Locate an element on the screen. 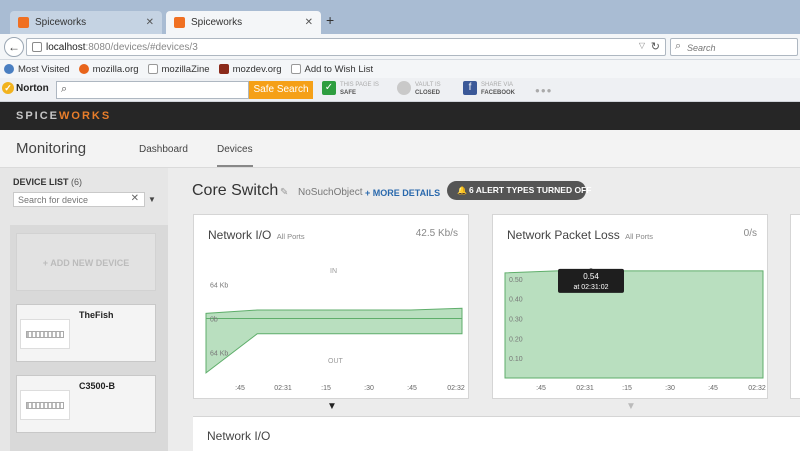  norton-logo: ✓ Norton is located at coordinates (25, 88).